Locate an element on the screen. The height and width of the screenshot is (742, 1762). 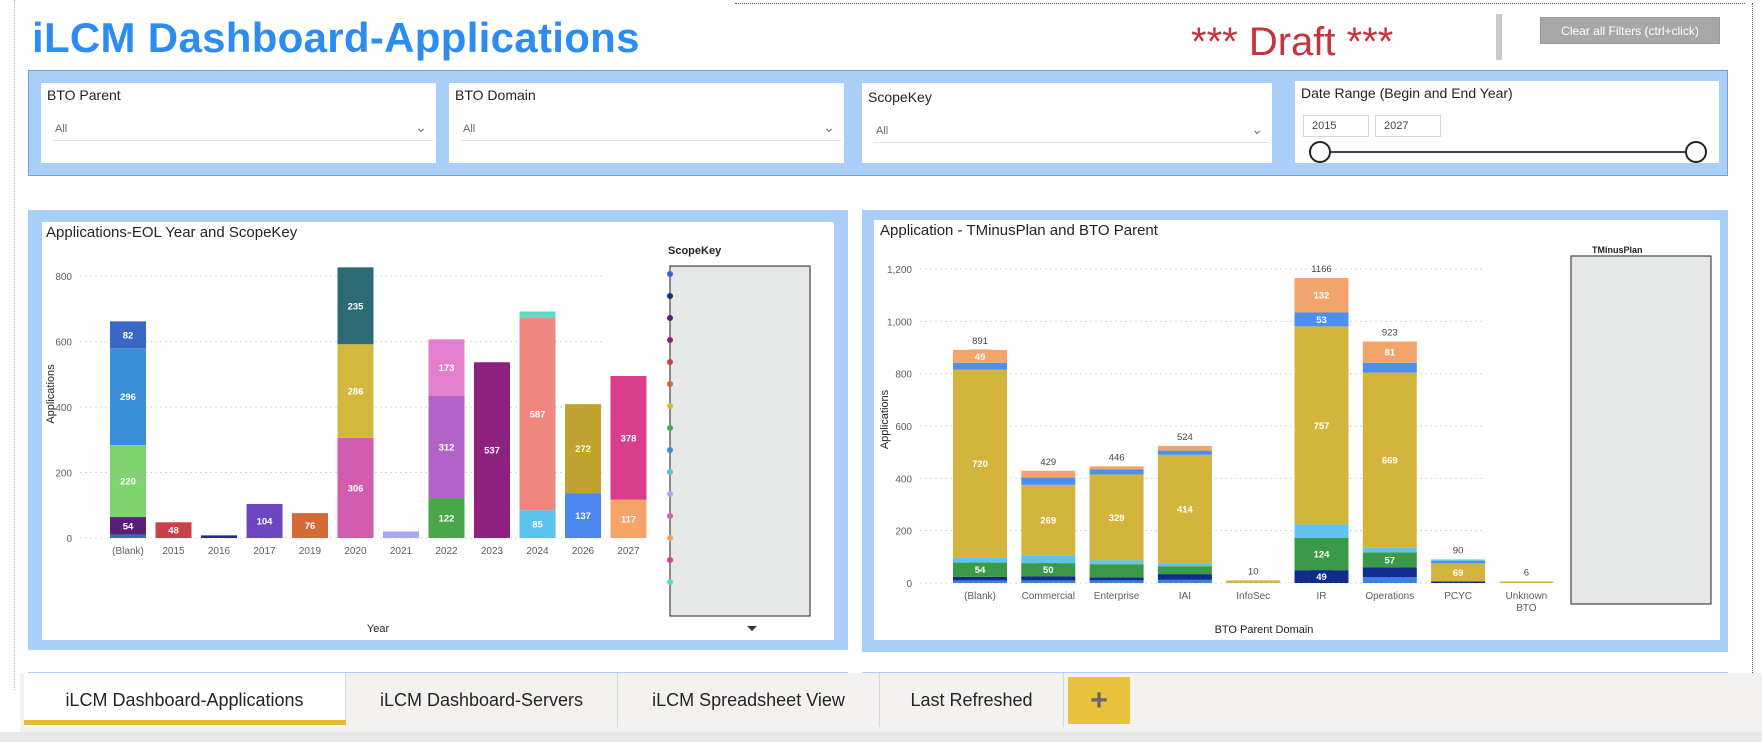
data-label: 312 is located at coordinates (447, 448).